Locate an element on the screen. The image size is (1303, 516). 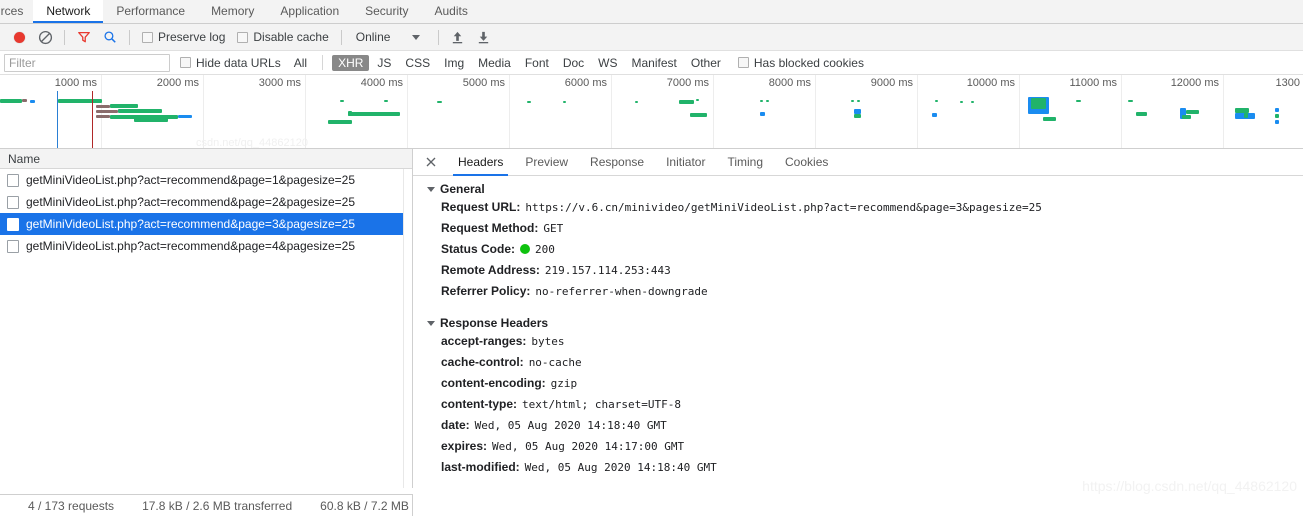
tab-label: Memory is located at coordinates (233, 11).